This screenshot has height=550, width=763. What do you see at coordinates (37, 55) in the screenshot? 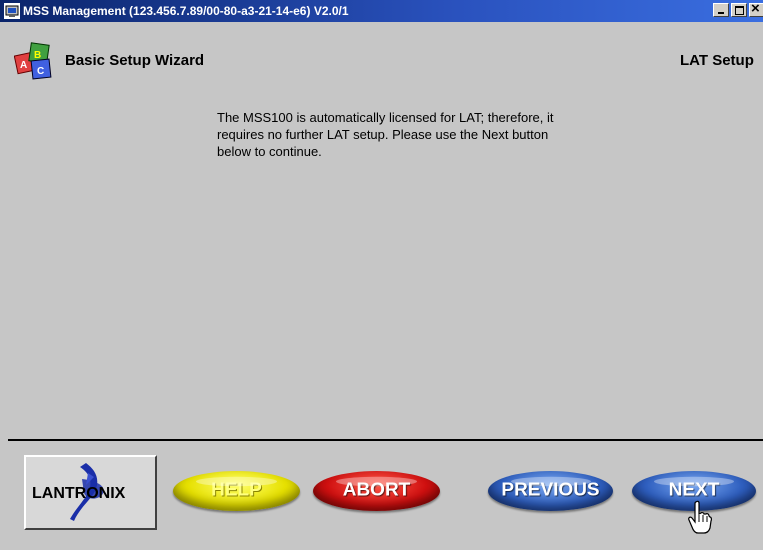
I see `svg-text: B` at bounding box center [37, 55].